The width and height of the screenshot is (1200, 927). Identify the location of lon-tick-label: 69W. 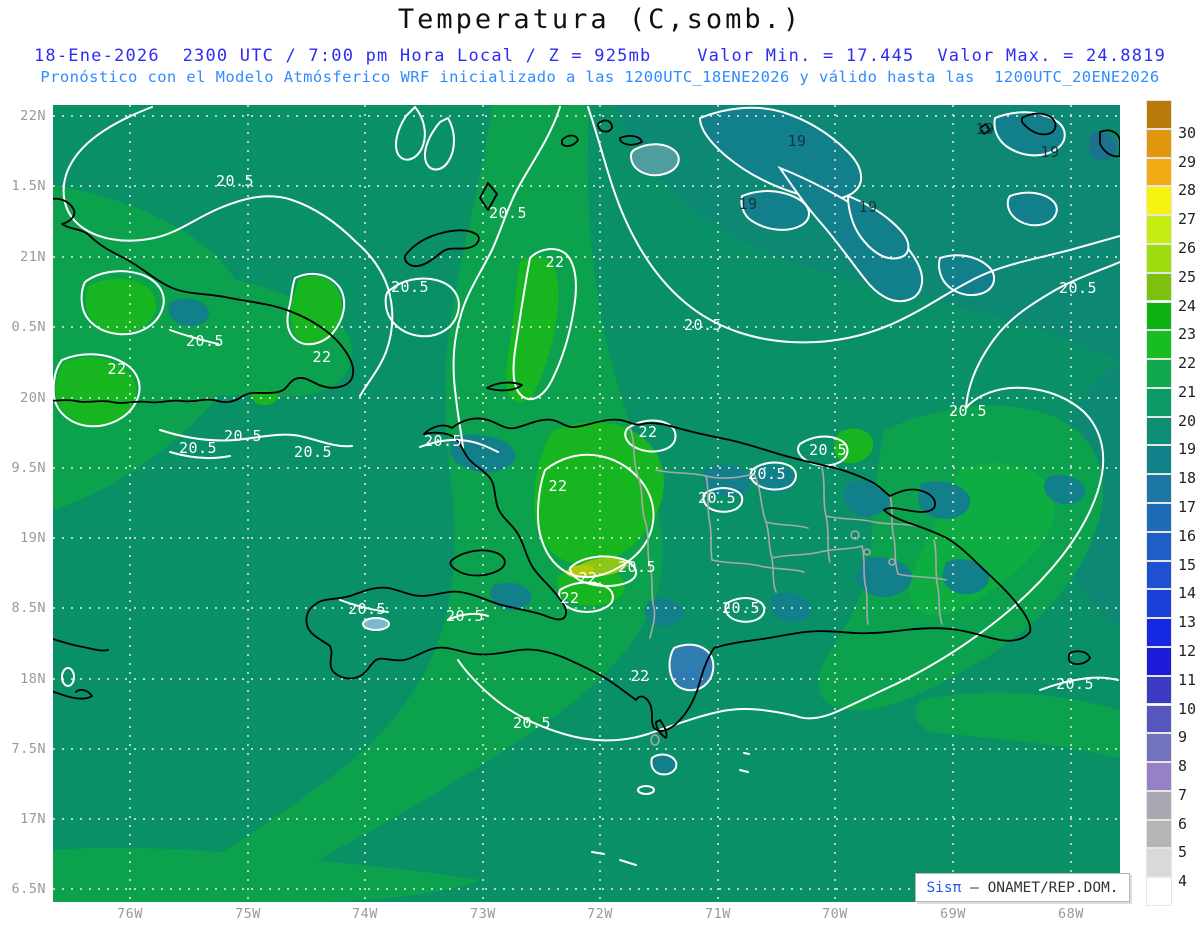
(953, 914).